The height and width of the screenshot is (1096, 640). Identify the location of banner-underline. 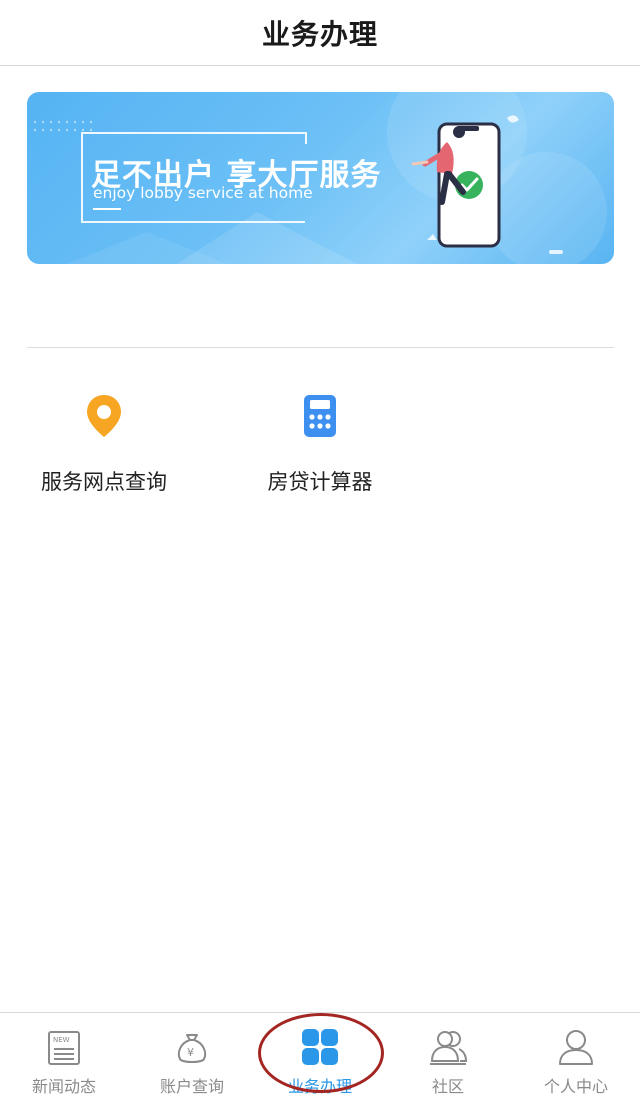
(107, 209).